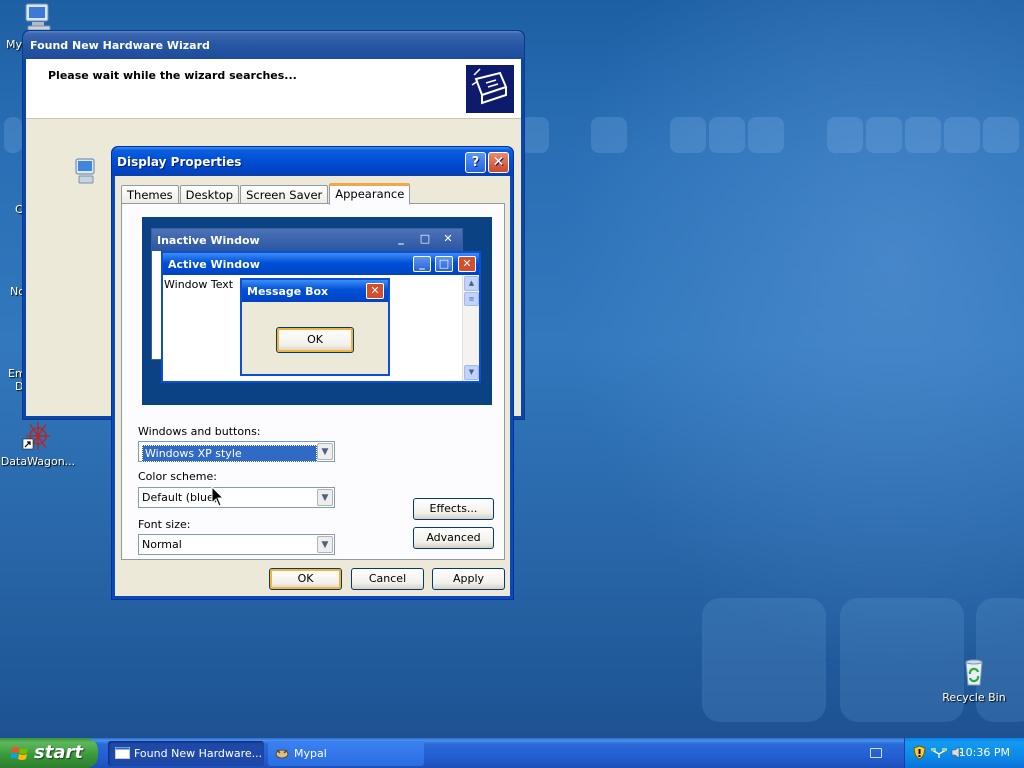 This screenshot has width=1024, height=768. What do you see at coordinates (307, 240) in the screenshot?
I see `preview-inactive-titlebar: Inactive Window _ □ ✕` at bounding box center [307, 240].